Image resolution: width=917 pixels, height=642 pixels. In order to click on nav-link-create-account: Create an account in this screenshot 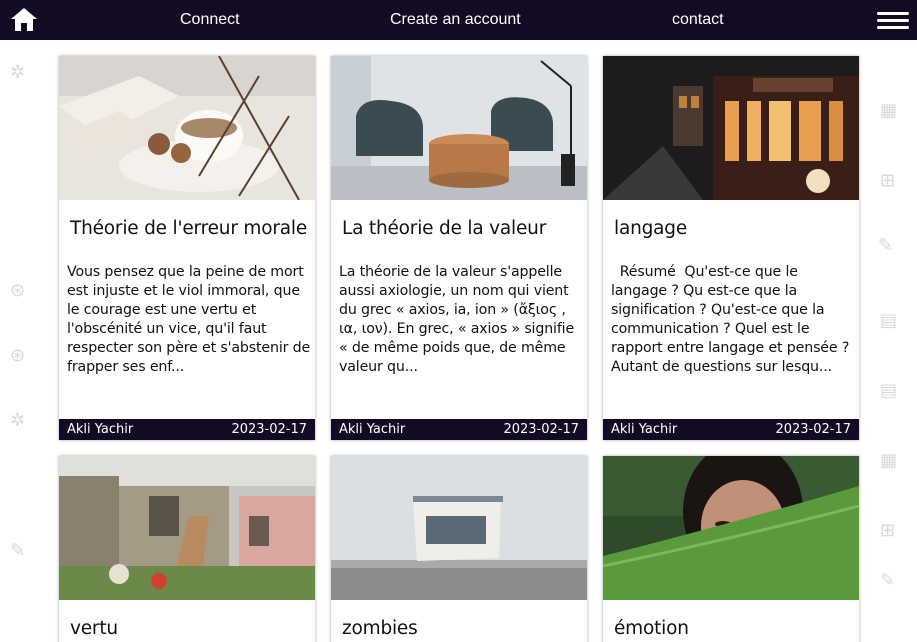, I will do `click(455, 20)`.